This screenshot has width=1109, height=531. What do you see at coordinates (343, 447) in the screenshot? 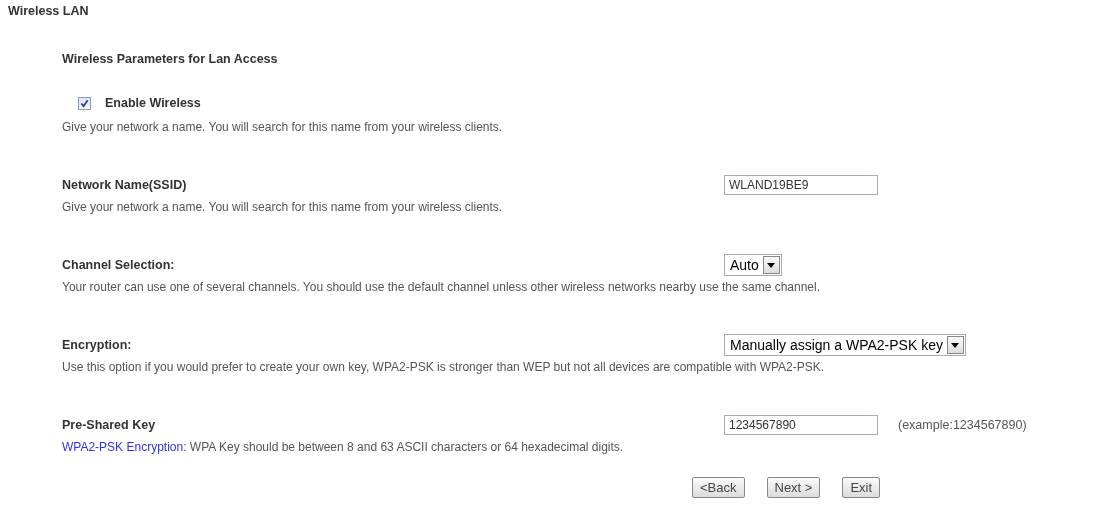
I see `hint-text: WPA2-PSK Encryption: WPA Key should be between 8 and 63 ASCII characters or 64 hexadecimal digits.` at bounding box center [343, 447].